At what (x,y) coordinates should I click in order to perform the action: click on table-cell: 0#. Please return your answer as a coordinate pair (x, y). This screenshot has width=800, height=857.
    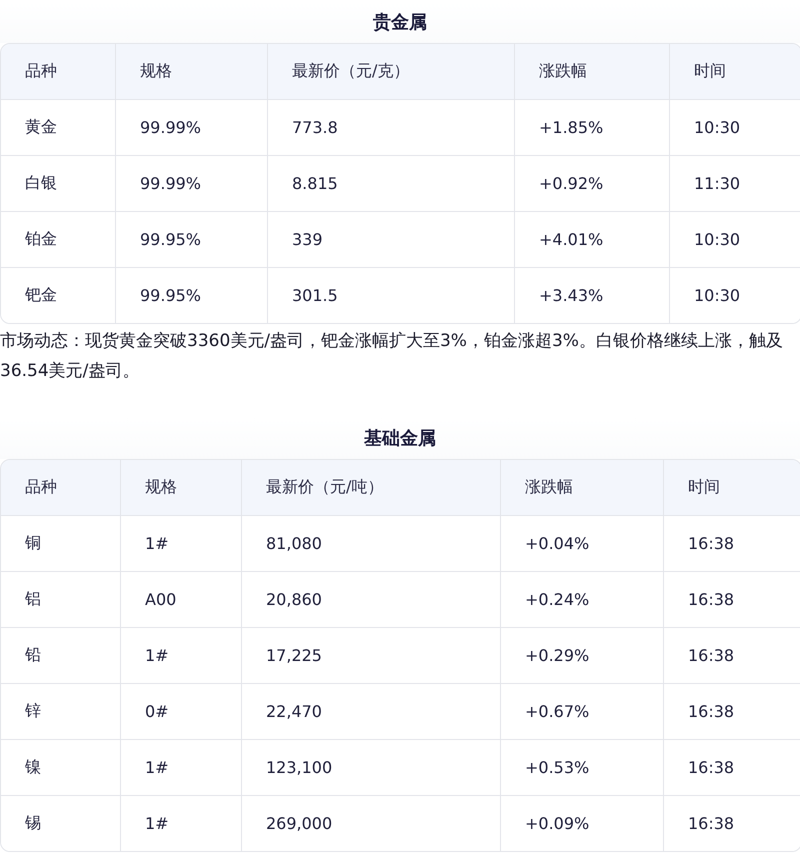
    Looking at the image, I should click on (181, 712).